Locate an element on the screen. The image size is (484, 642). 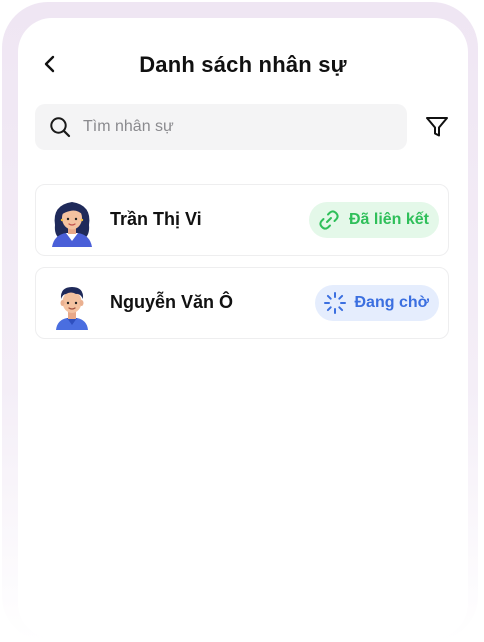
link-icon is located at coordinates (329, 220).